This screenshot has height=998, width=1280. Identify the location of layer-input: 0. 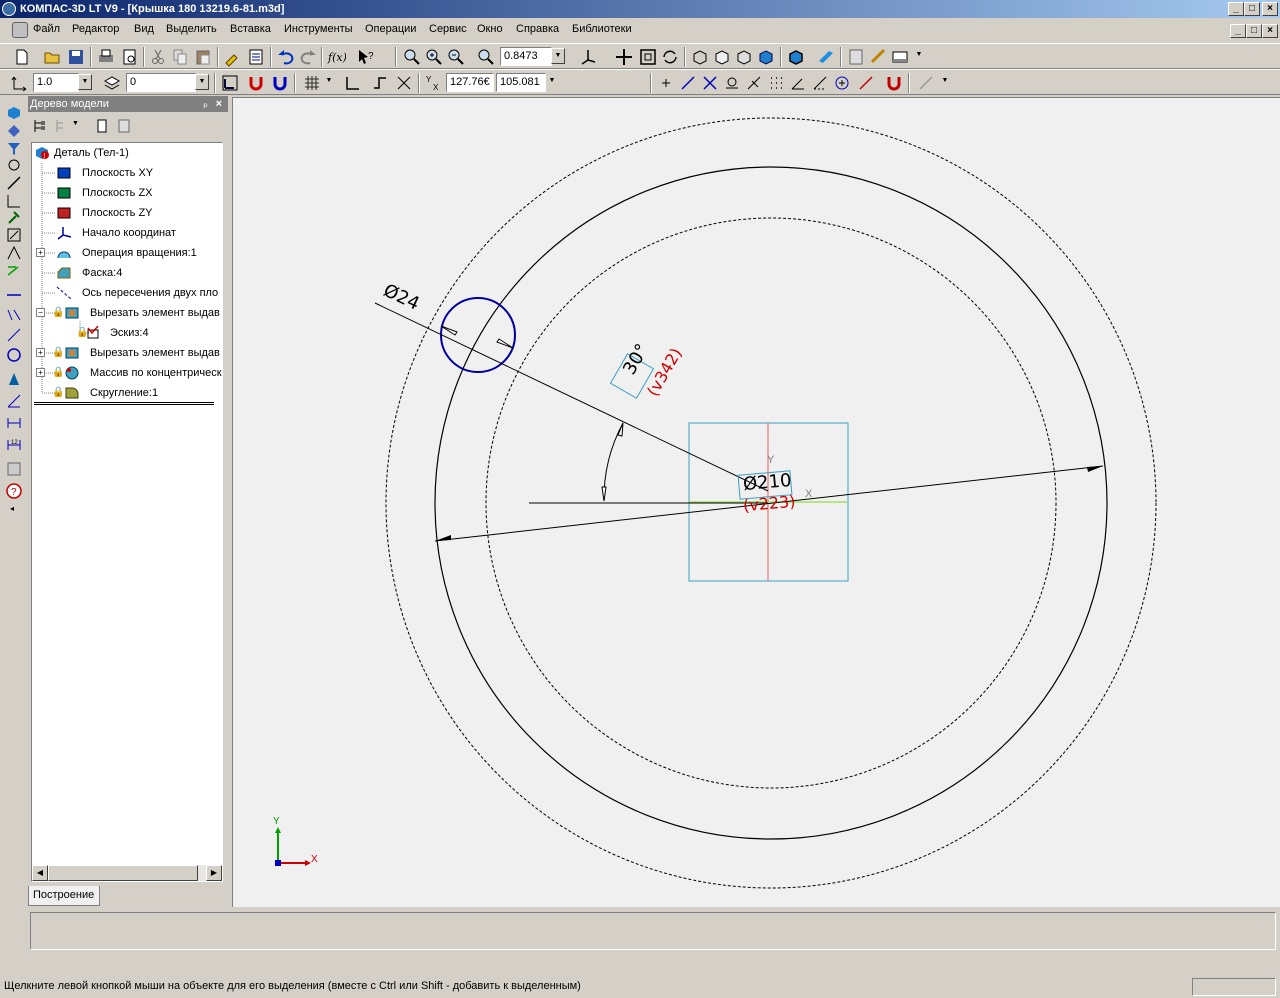
(161, 82).